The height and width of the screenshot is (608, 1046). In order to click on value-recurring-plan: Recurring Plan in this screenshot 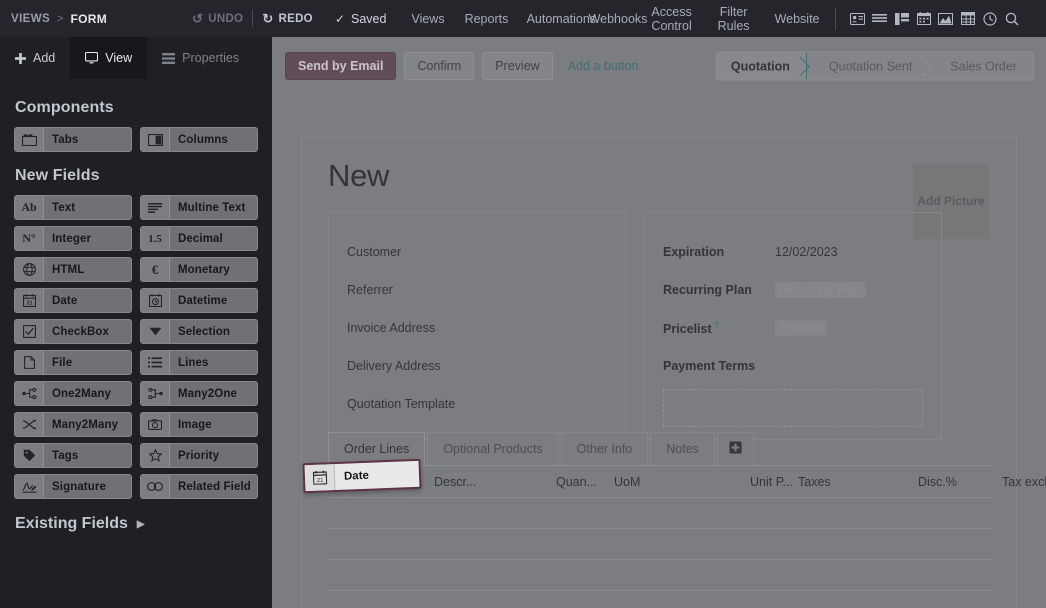, I will do `click(820, 290)`.